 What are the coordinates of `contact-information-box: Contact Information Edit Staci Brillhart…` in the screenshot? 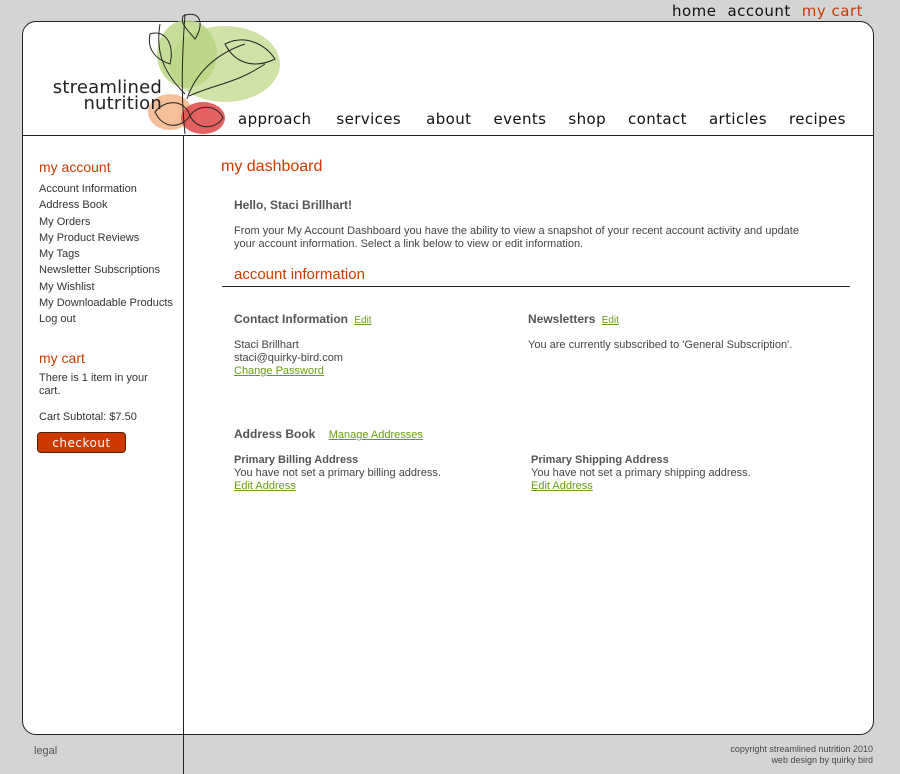 It's located at (364, 345).